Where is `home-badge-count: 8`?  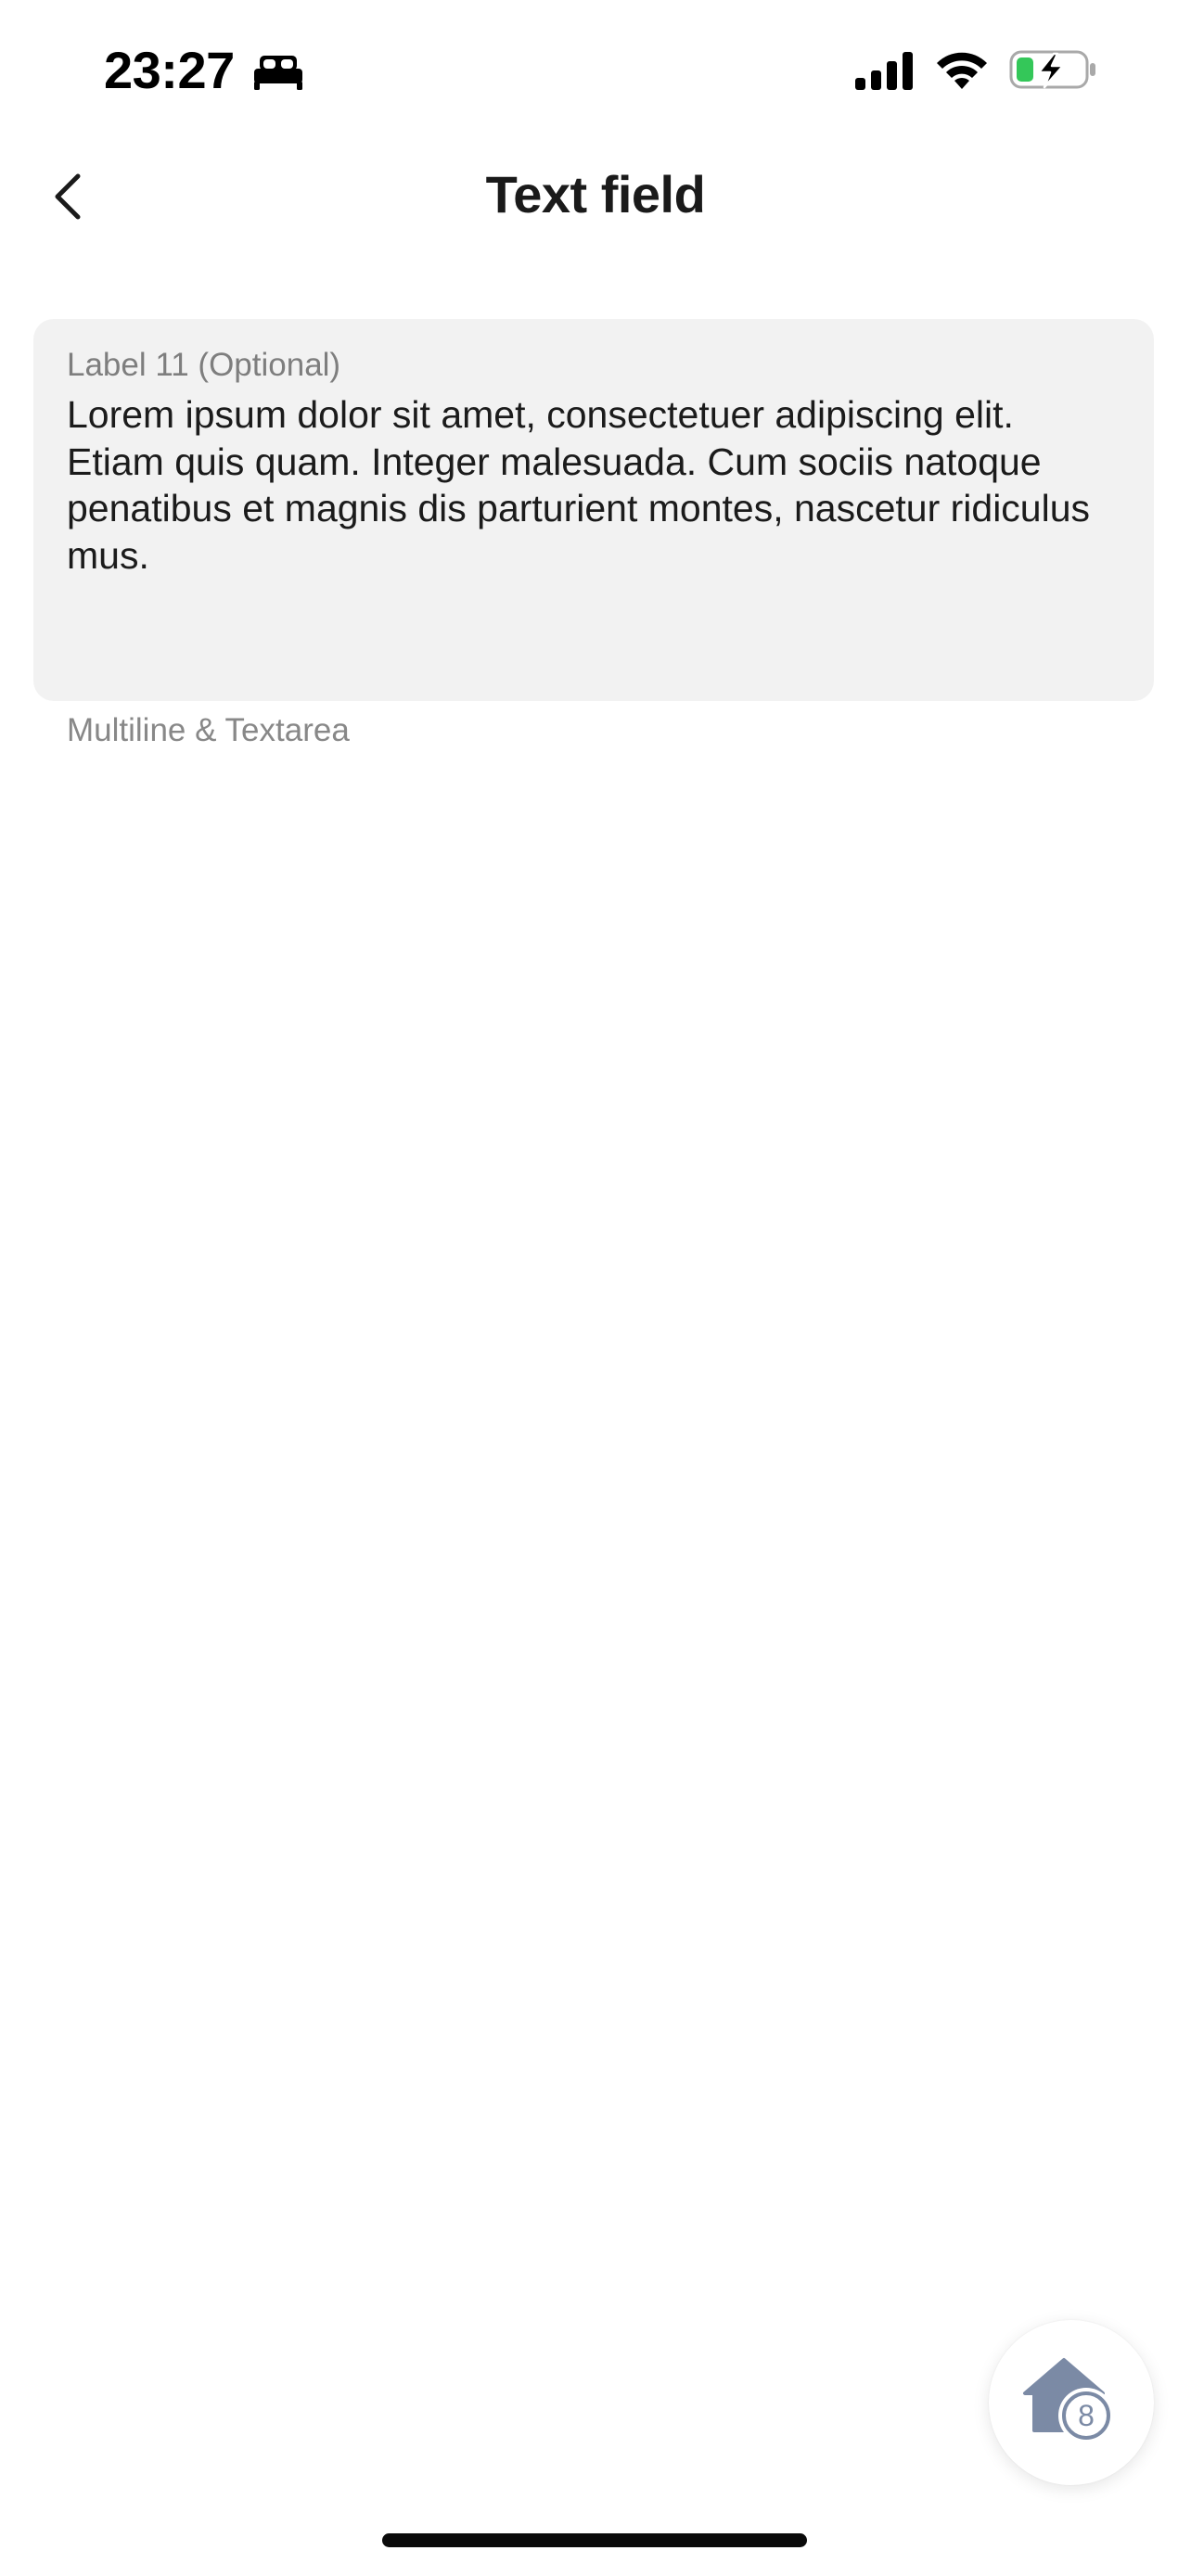 home-badge-count: 8 is located at coordinates (1086, 2415).